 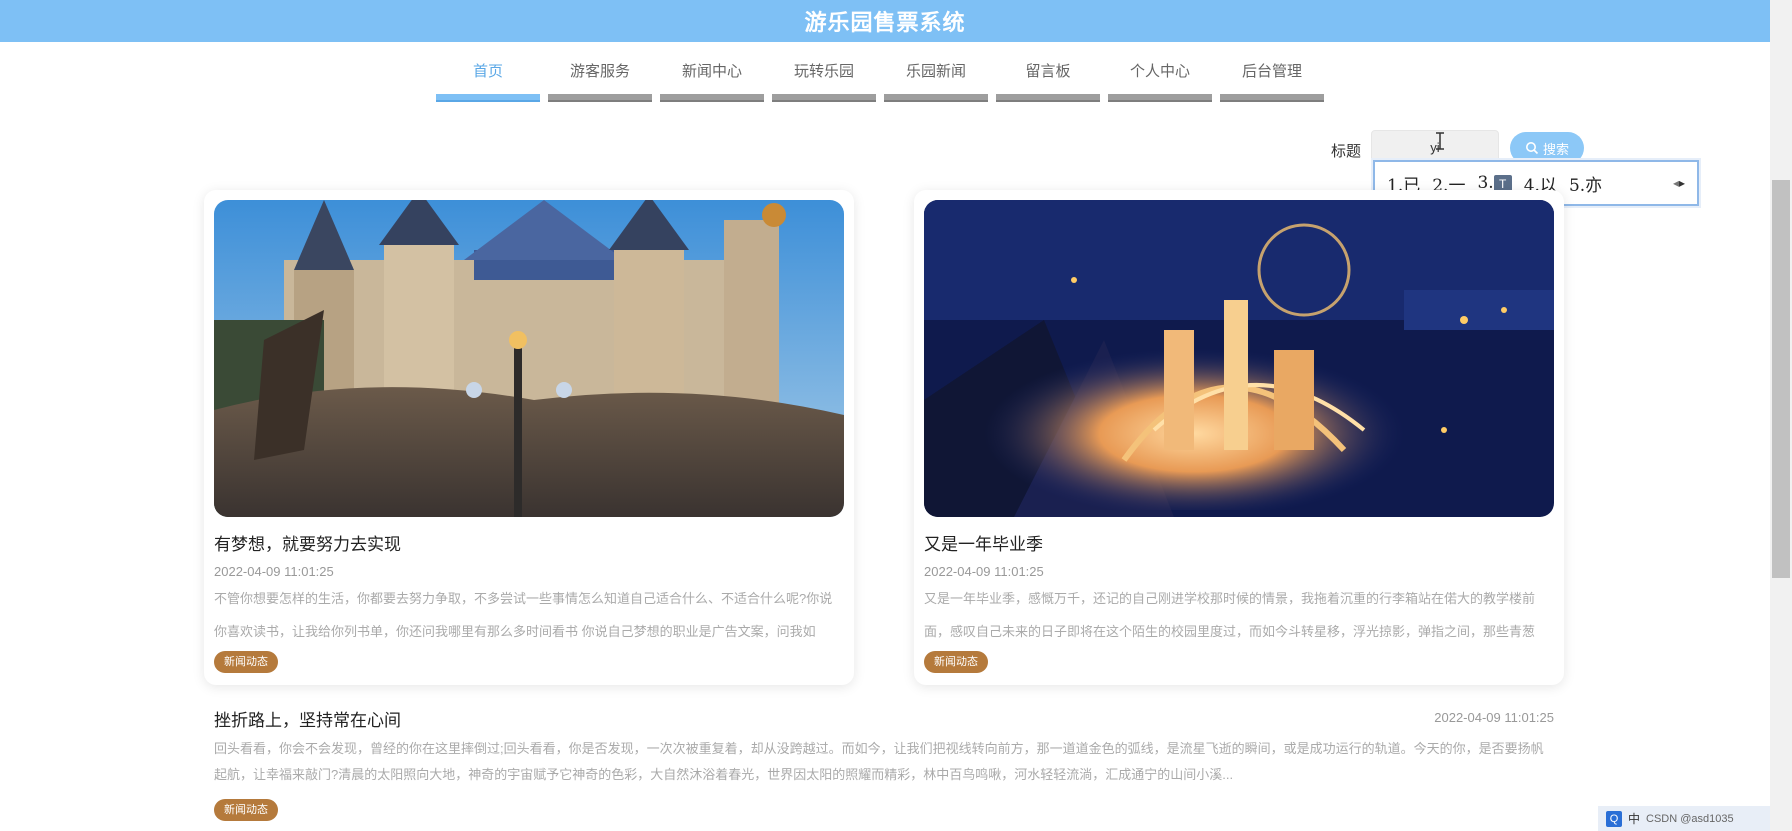 I want to click on nav-item-home: 首页, so click(x=488, y=80).